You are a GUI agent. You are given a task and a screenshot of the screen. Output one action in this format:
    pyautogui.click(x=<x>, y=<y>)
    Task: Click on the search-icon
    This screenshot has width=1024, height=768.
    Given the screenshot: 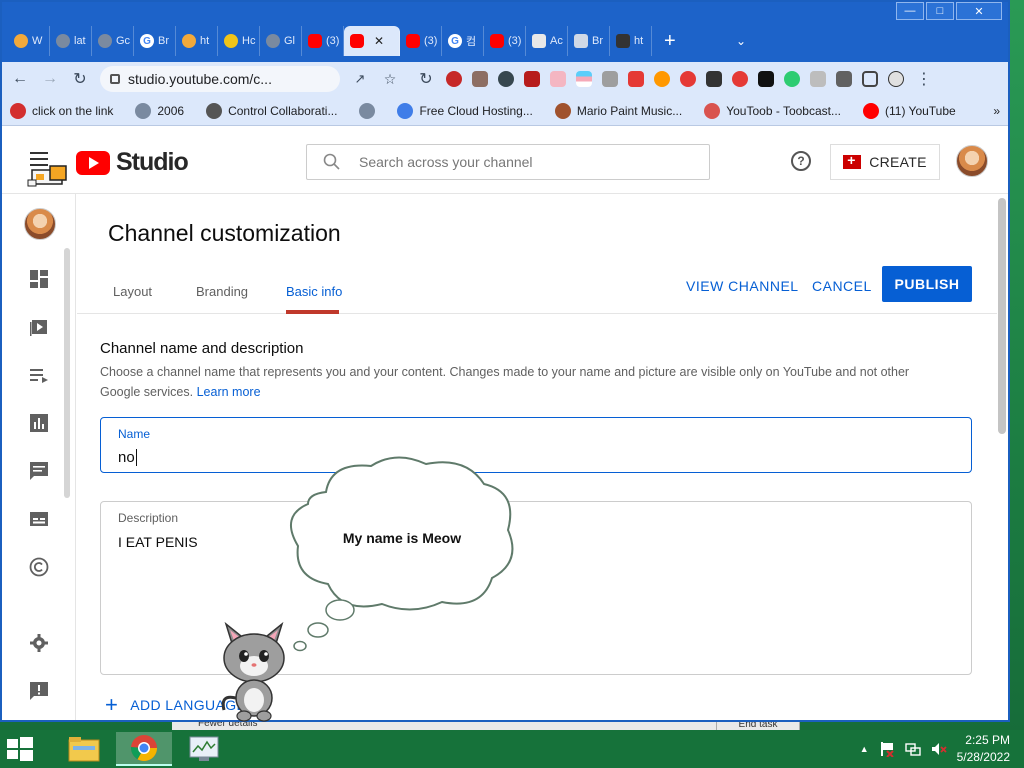 What is the action you would take?
    pyautogui.click(x=331, y=161)
    